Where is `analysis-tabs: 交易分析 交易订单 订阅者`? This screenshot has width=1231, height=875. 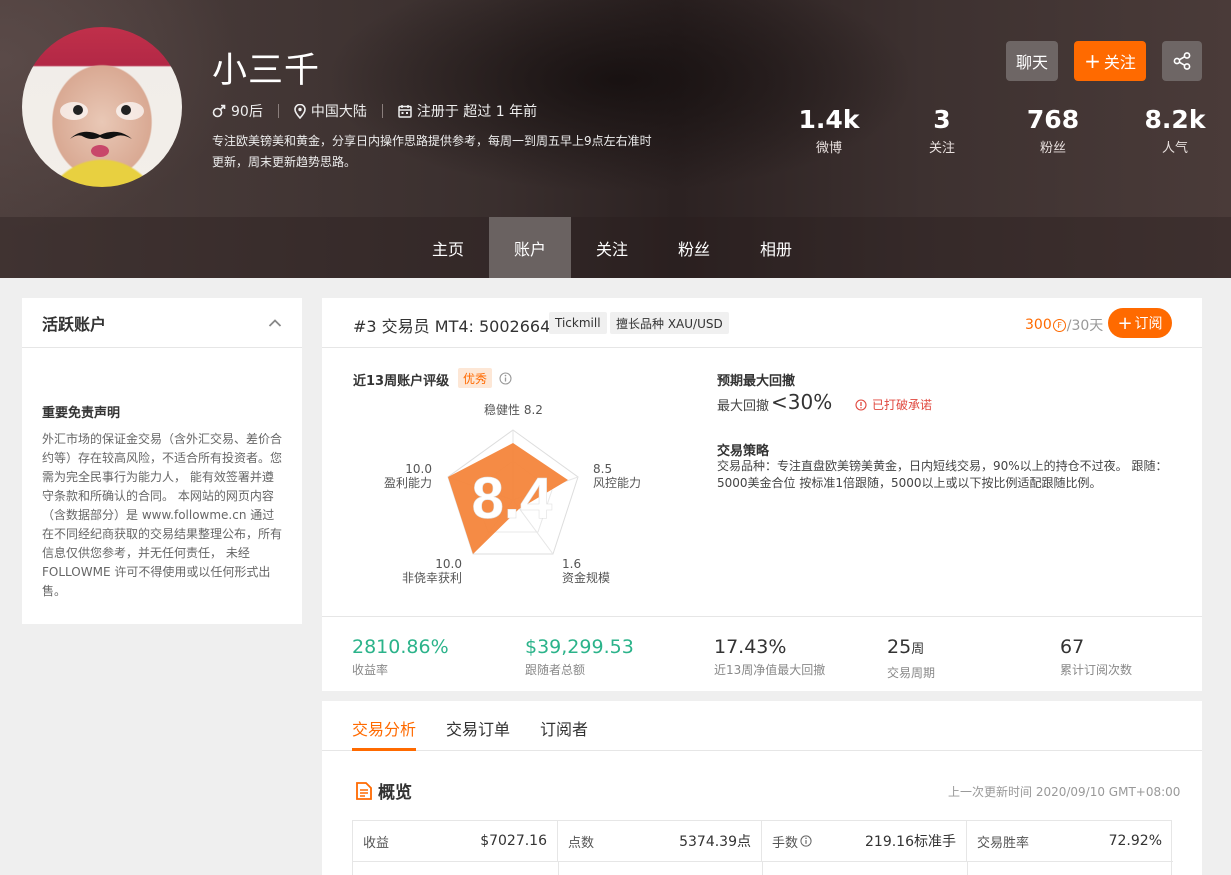 analysis-tabs: 交易分析 交易订单 订阅者 is located at coordinates (762, 726).